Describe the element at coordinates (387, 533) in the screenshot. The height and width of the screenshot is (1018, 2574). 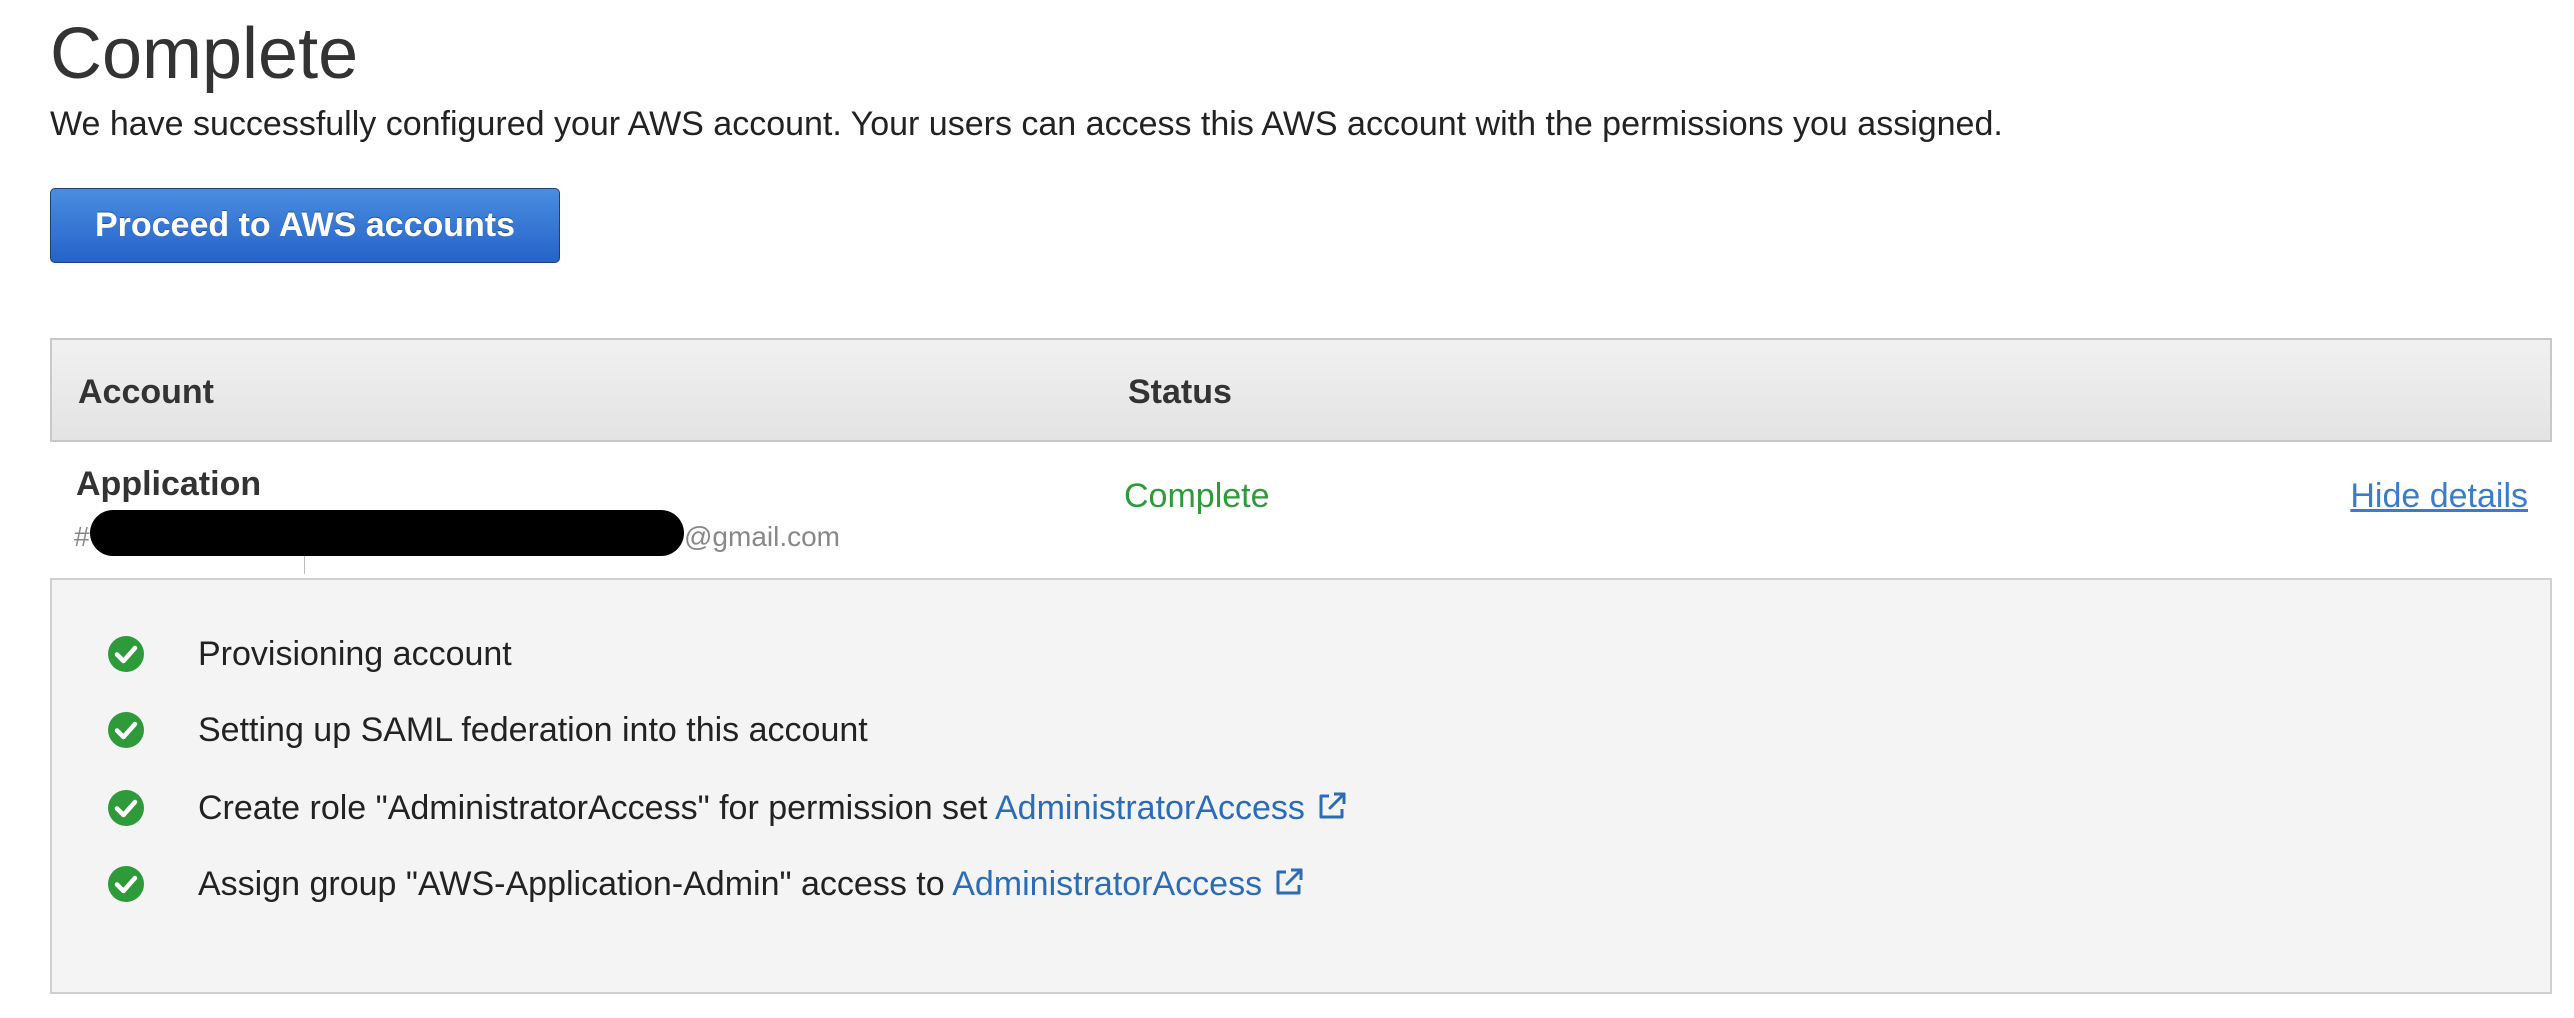
I see `redaction-mark` at that location.